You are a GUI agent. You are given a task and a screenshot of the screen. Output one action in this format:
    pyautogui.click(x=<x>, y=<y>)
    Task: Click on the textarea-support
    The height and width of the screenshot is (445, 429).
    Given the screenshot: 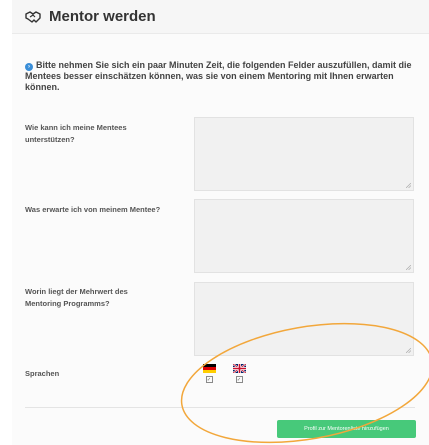 What is the action you would take?
    pyautogui.click(x=304, y=154)
    